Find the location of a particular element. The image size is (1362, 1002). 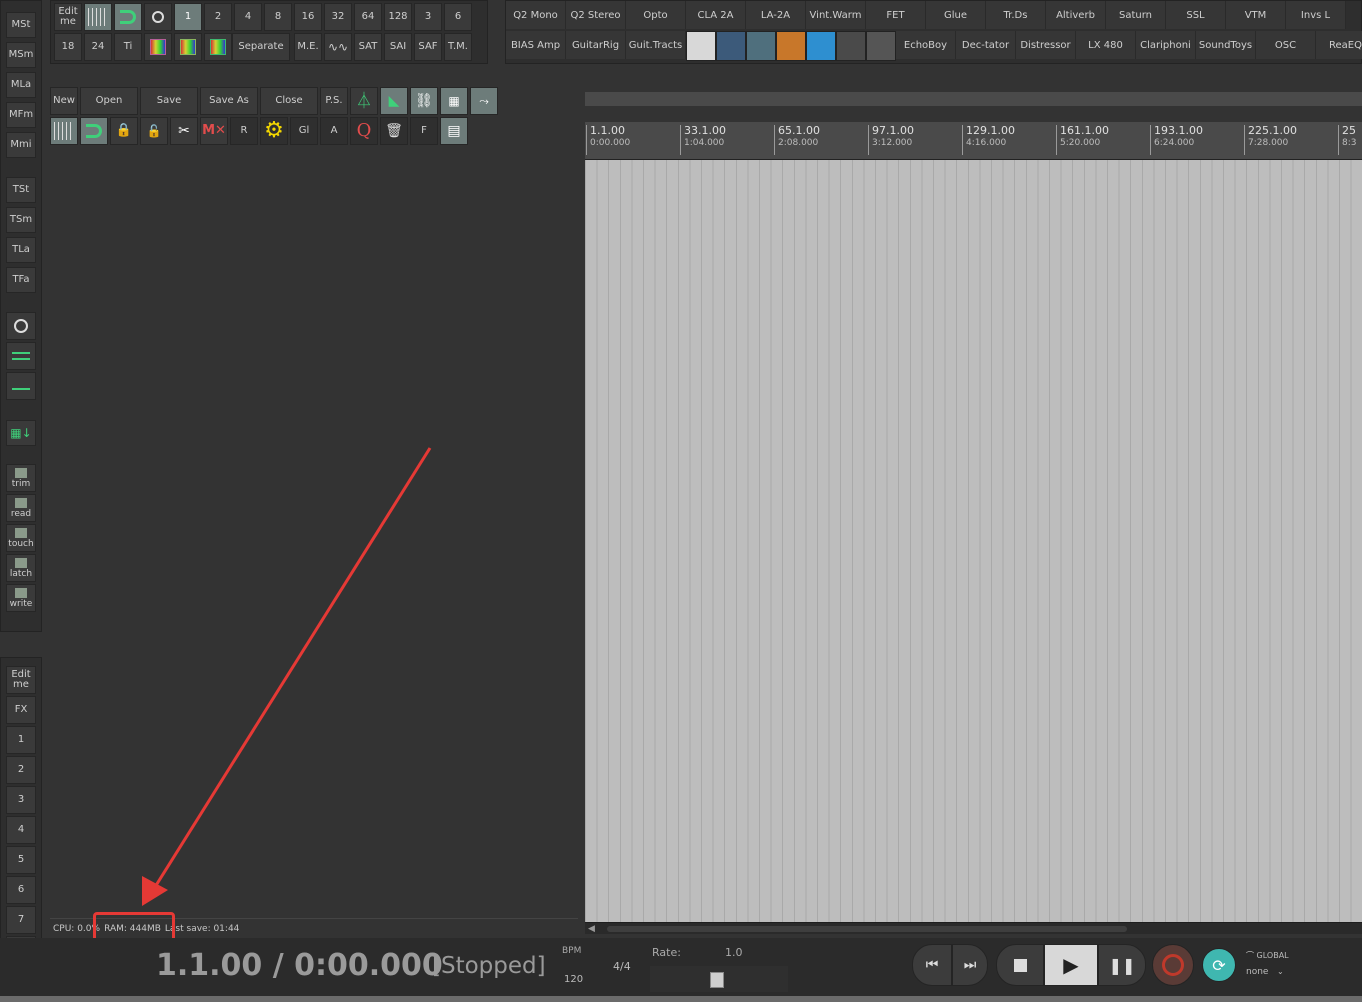

fx-12-button: SSL is located at coordinates (1196, 15).